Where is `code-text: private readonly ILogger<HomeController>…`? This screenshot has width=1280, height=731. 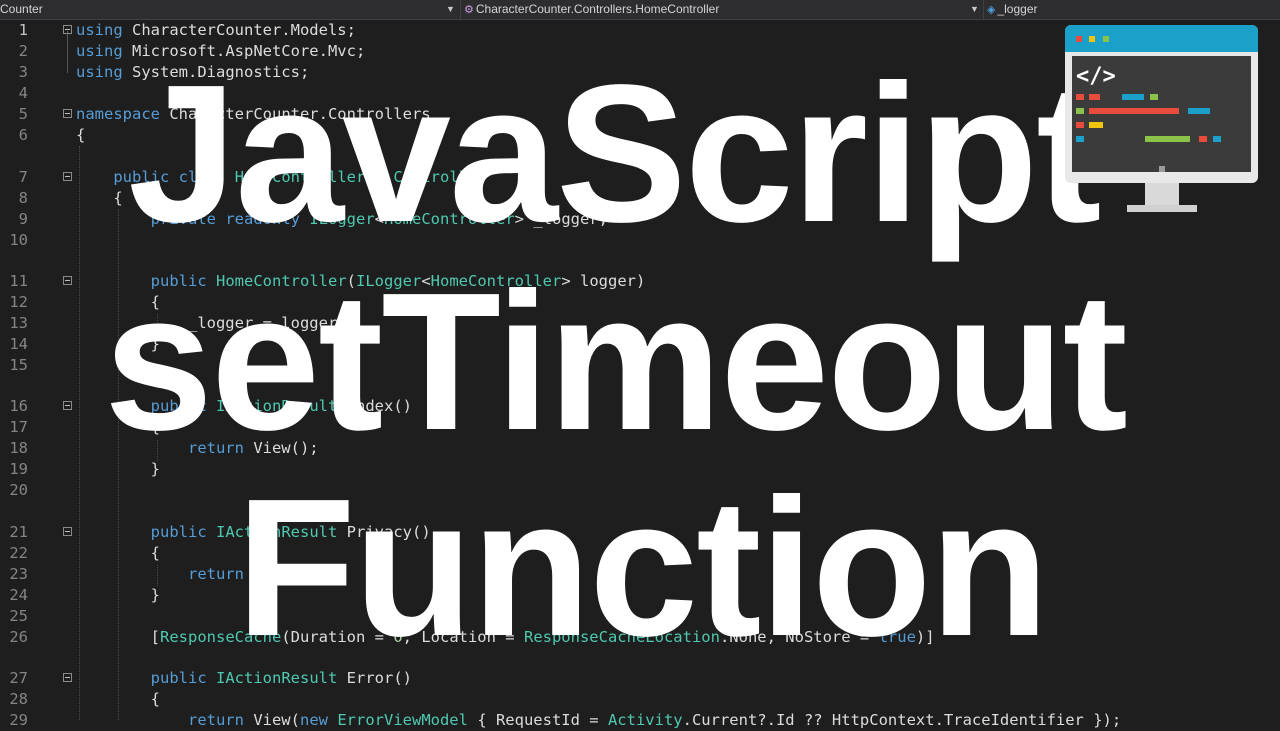
code-text: private readonly ILogger<HomeController>… is located at coordinates (342, 219).